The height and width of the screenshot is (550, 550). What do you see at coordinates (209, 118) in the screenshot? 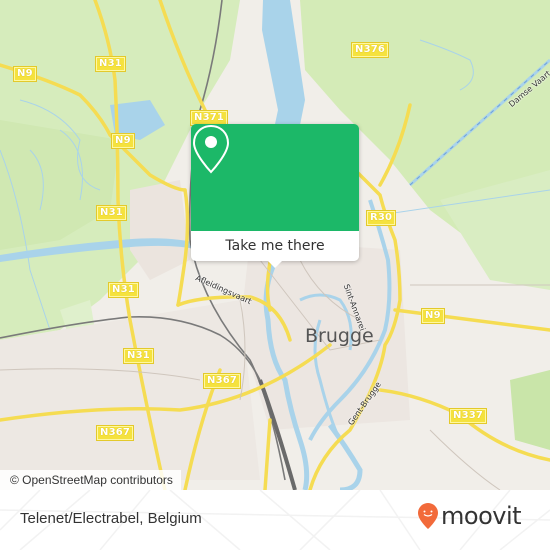
I see `road-label: N371` at bounding box center [209, 118].